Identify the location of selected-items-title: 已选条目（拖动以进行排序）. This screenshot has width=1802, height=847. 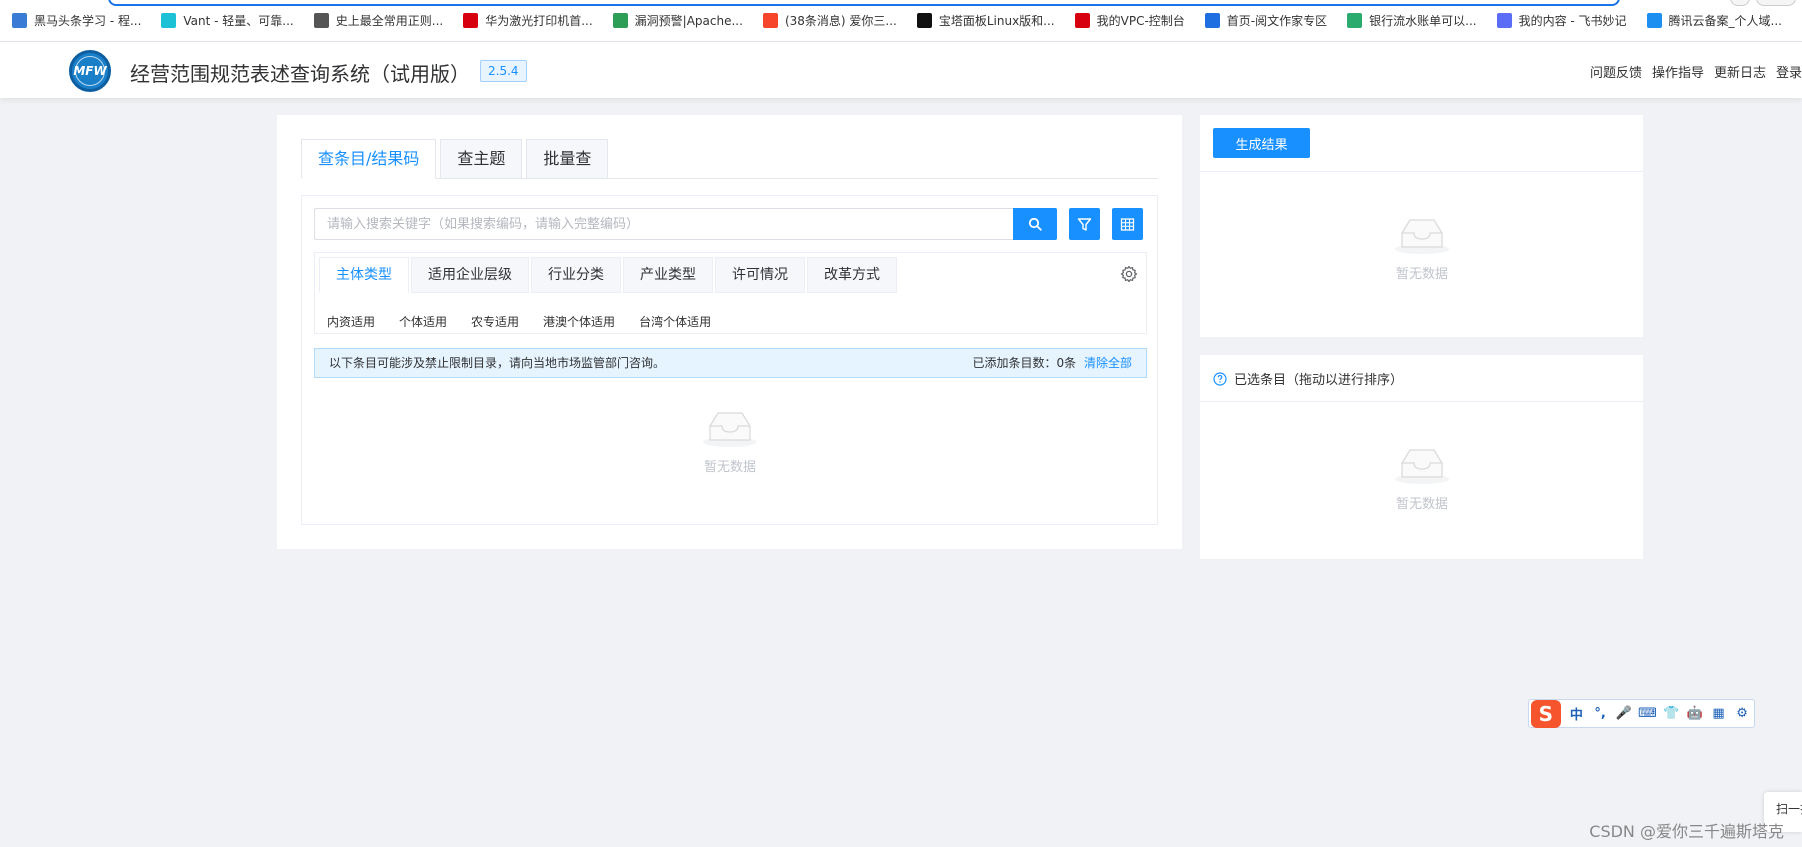
(1308, 378).